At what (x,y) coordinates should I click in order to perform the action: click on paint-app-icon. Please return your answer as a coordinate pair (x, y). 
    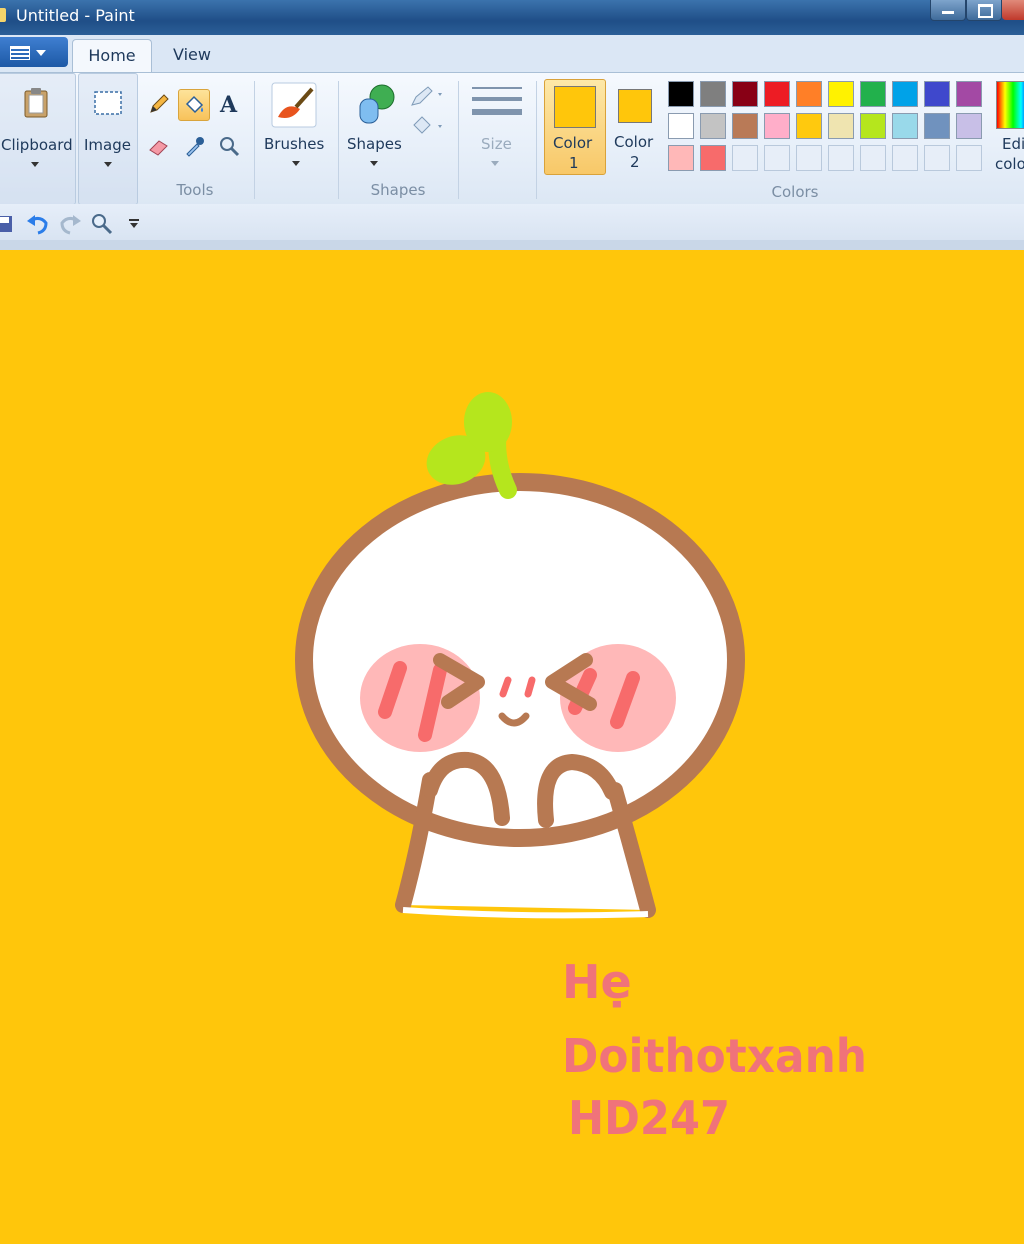
    Looking at the image, I should click on (3, 15).